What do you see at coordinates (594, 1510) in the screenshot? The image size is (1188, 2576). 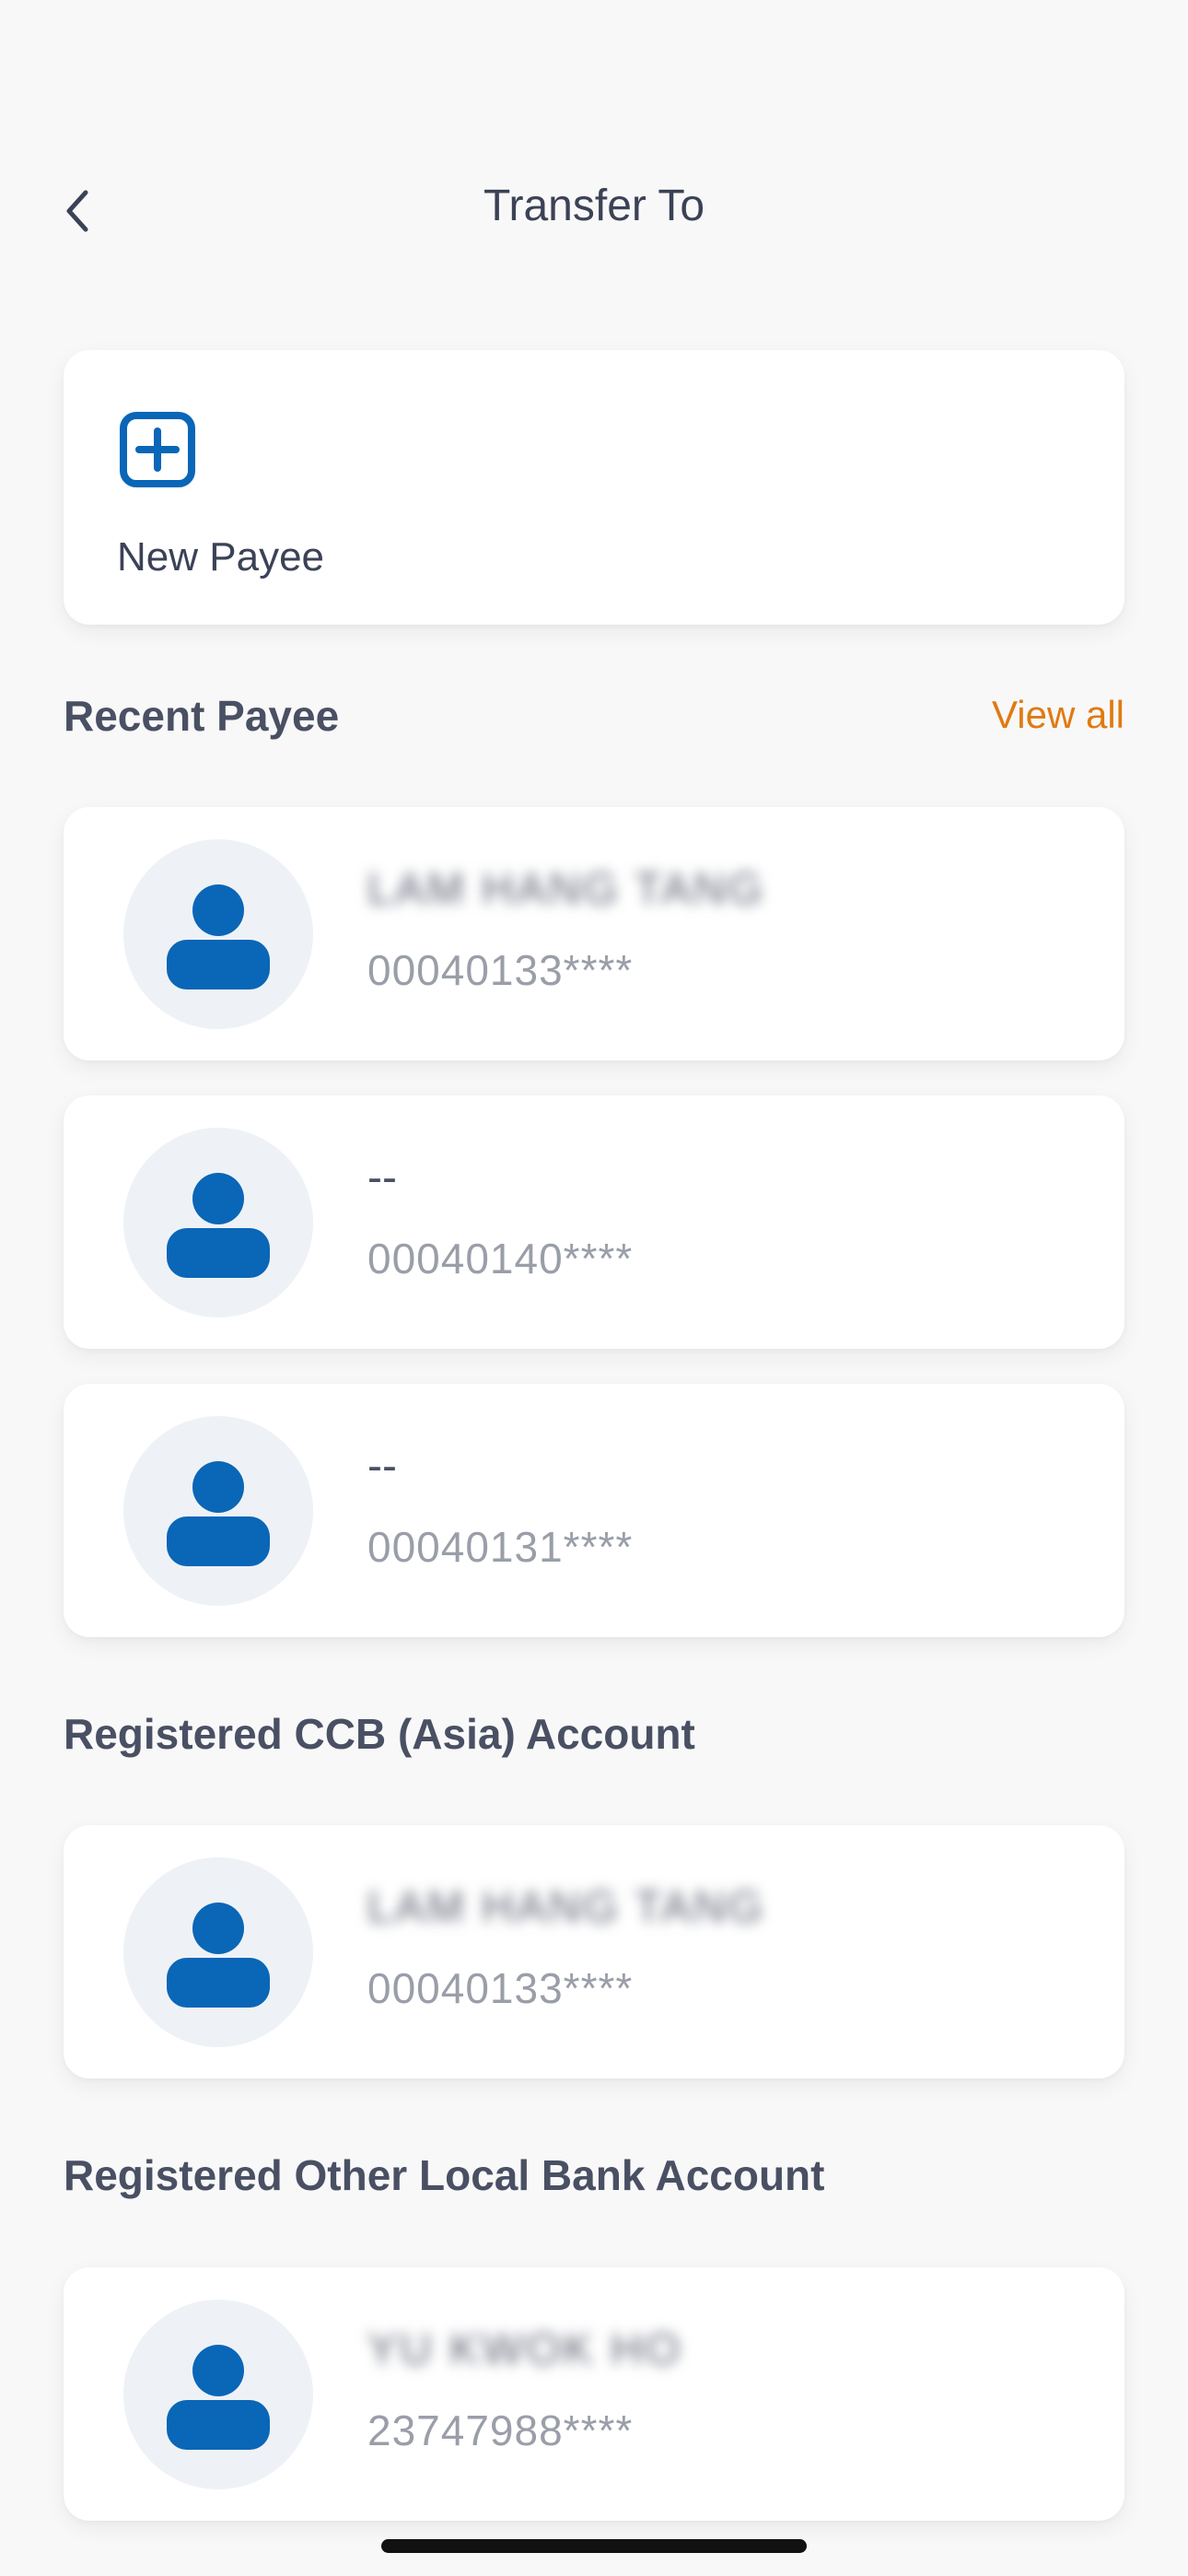 I see `recent-payee-item: -- 00040131****` at bounding box center [594, 1510].